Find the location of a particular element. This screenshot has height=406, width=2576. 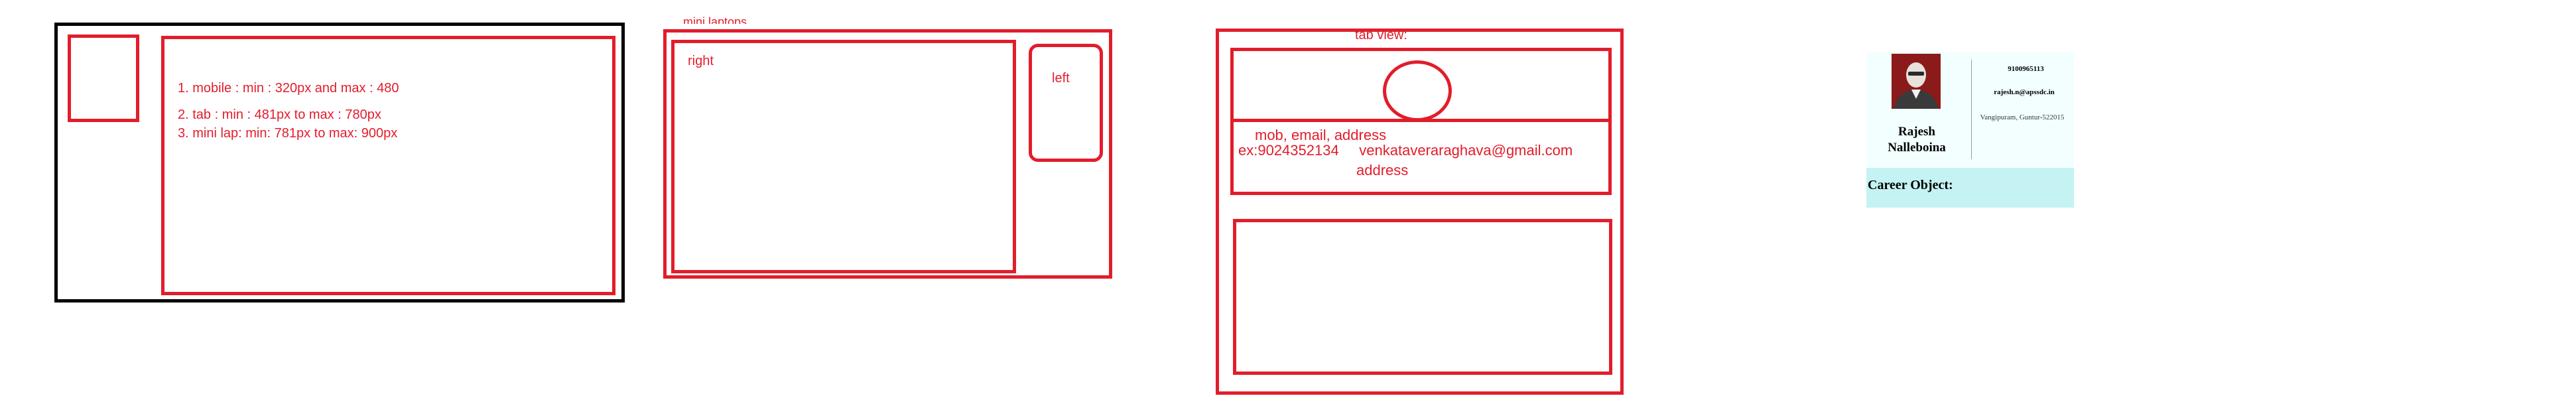

breakpoint-mobile: 1. mobile : min : 320px and max : 480 is located at coordinates (289, 88).